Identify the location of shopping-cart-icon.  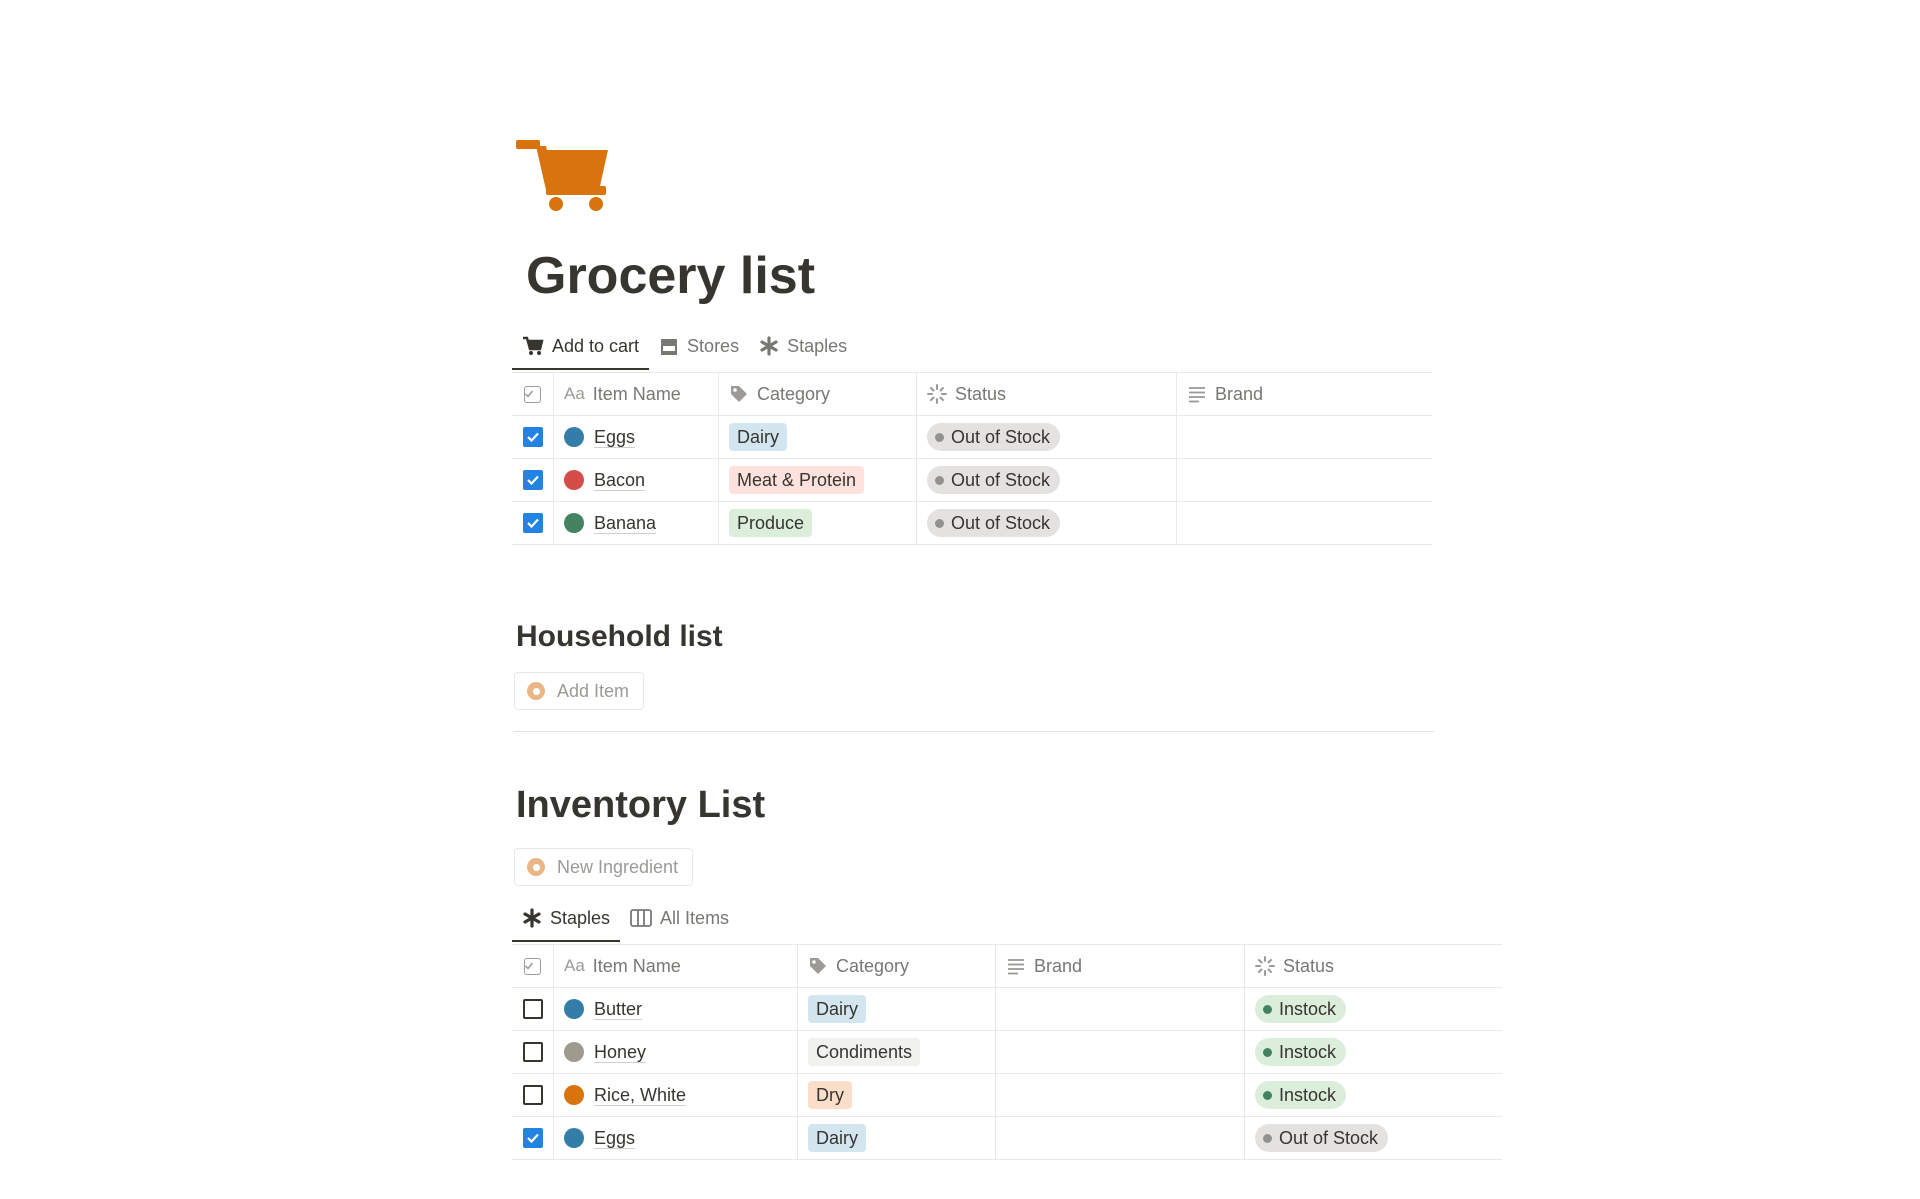
(563, 176).